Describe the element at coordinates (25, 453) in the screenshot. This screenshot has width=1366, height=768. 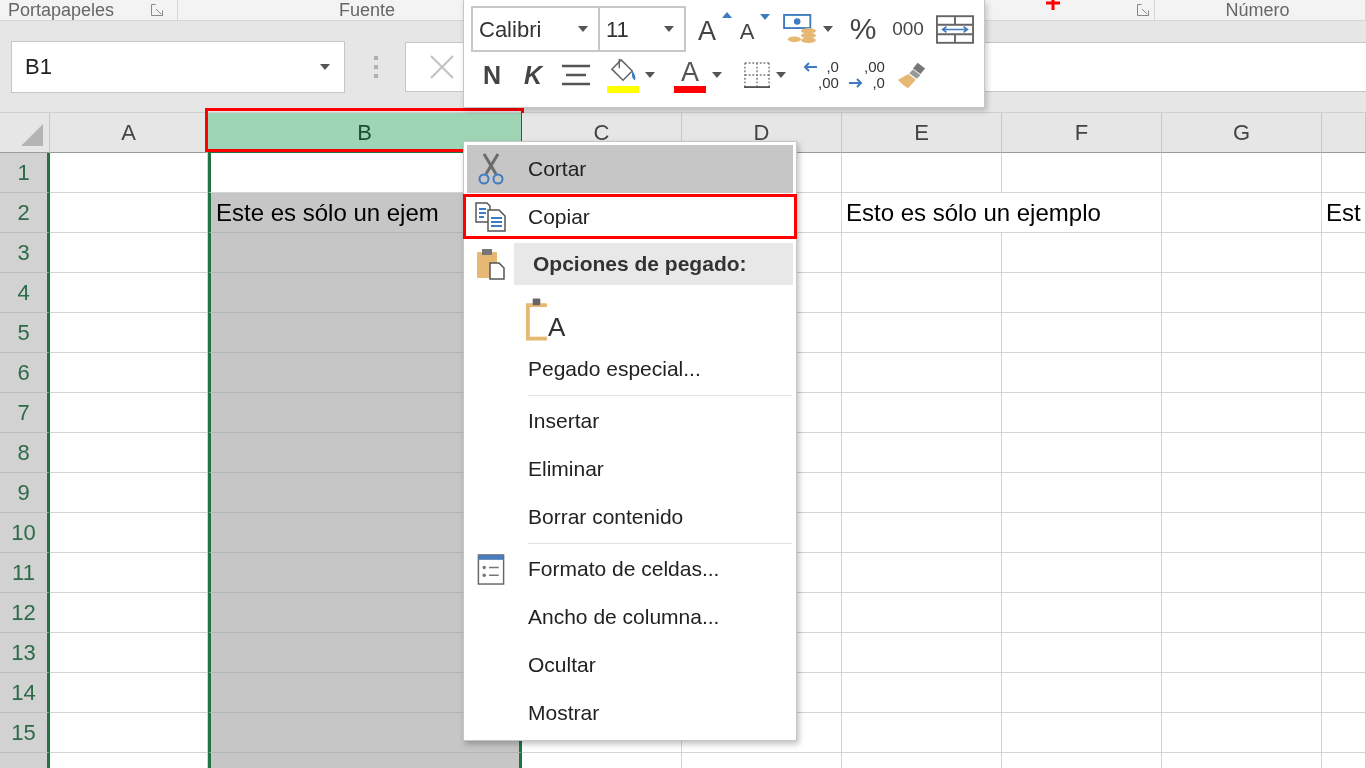
I see `row-header: 8` at that location.